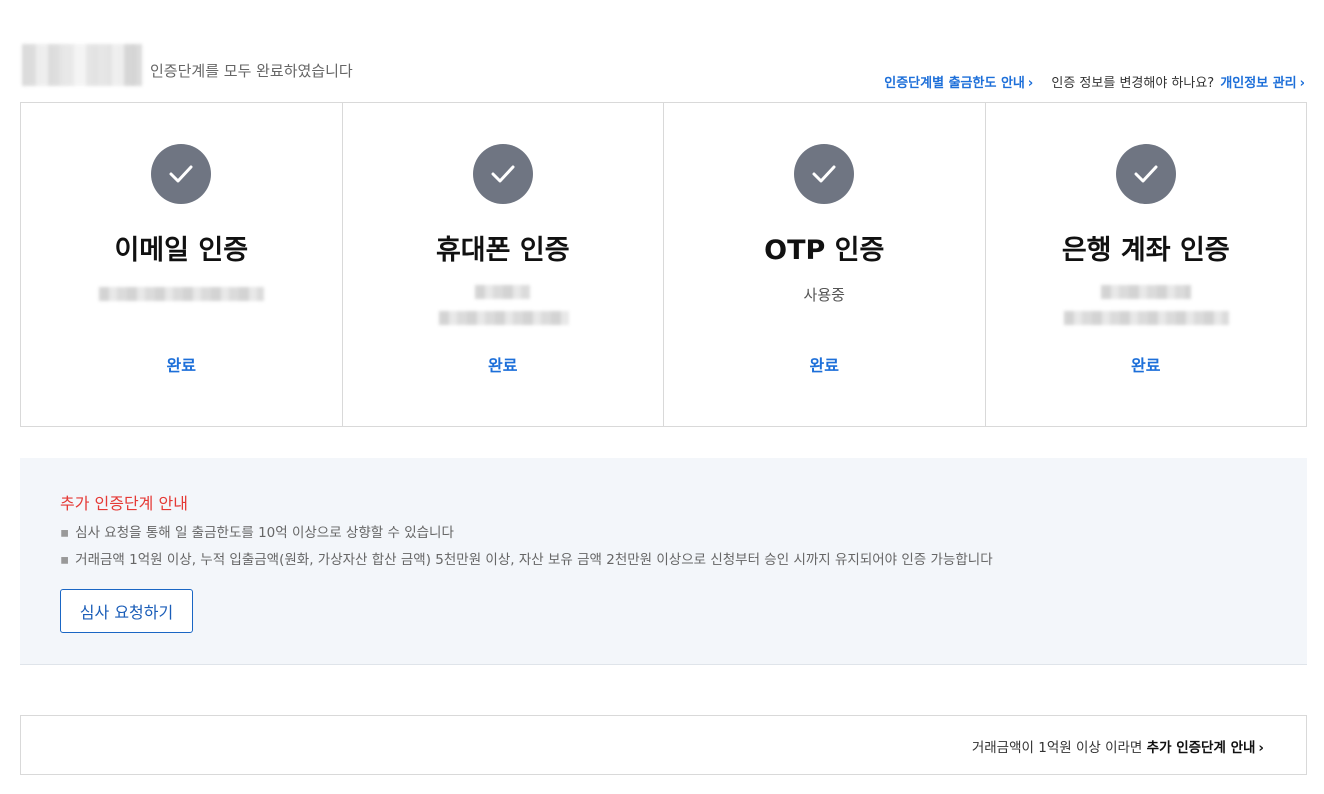 The image size is (1324, 794). What do you see at coordinates (663, 745) in the screenshot?
I see `bottom-banner: 거래금액이 1억원 이상 이라면 추가 인증단계 안내 ›` at bounding box center [663, 745].